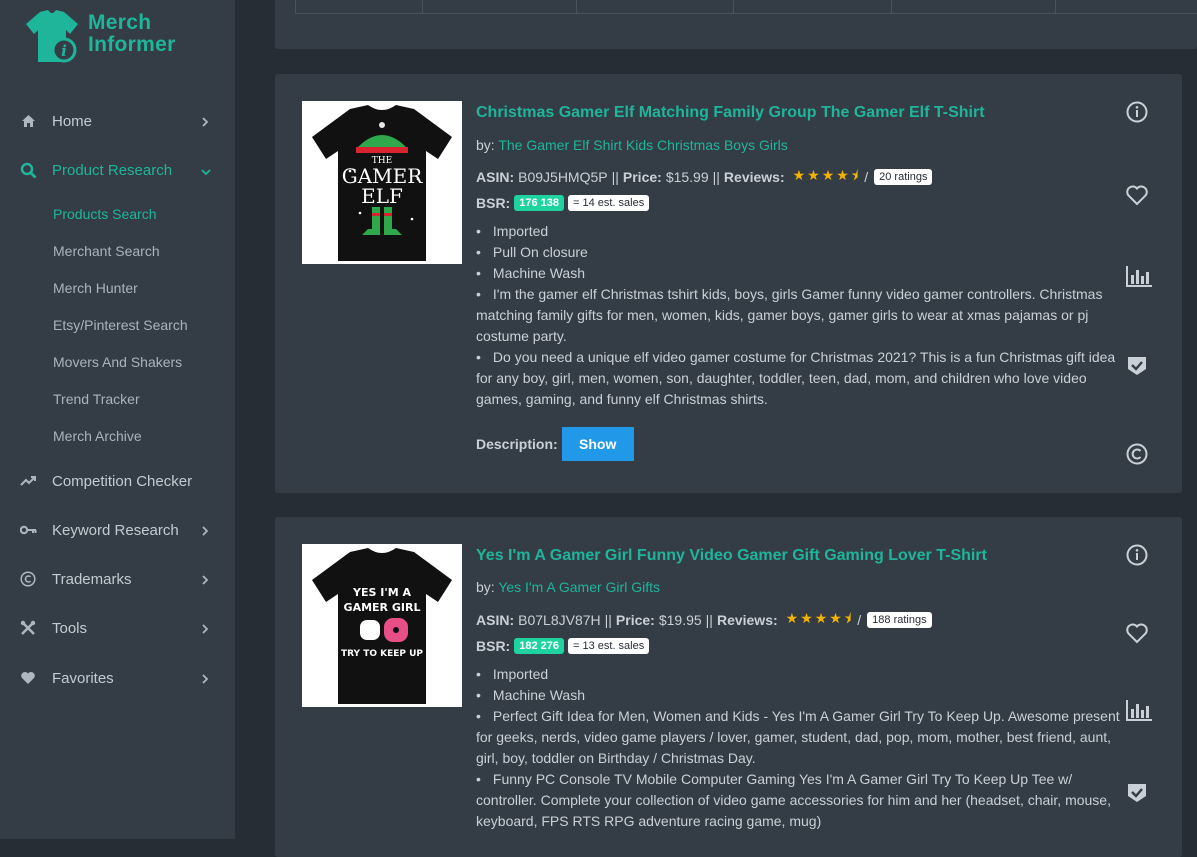 The width and height of the screenshot is (1197, 857). Describe the element at coordinates (28, 530) in the screenshot. I see `key-icon` at that location.